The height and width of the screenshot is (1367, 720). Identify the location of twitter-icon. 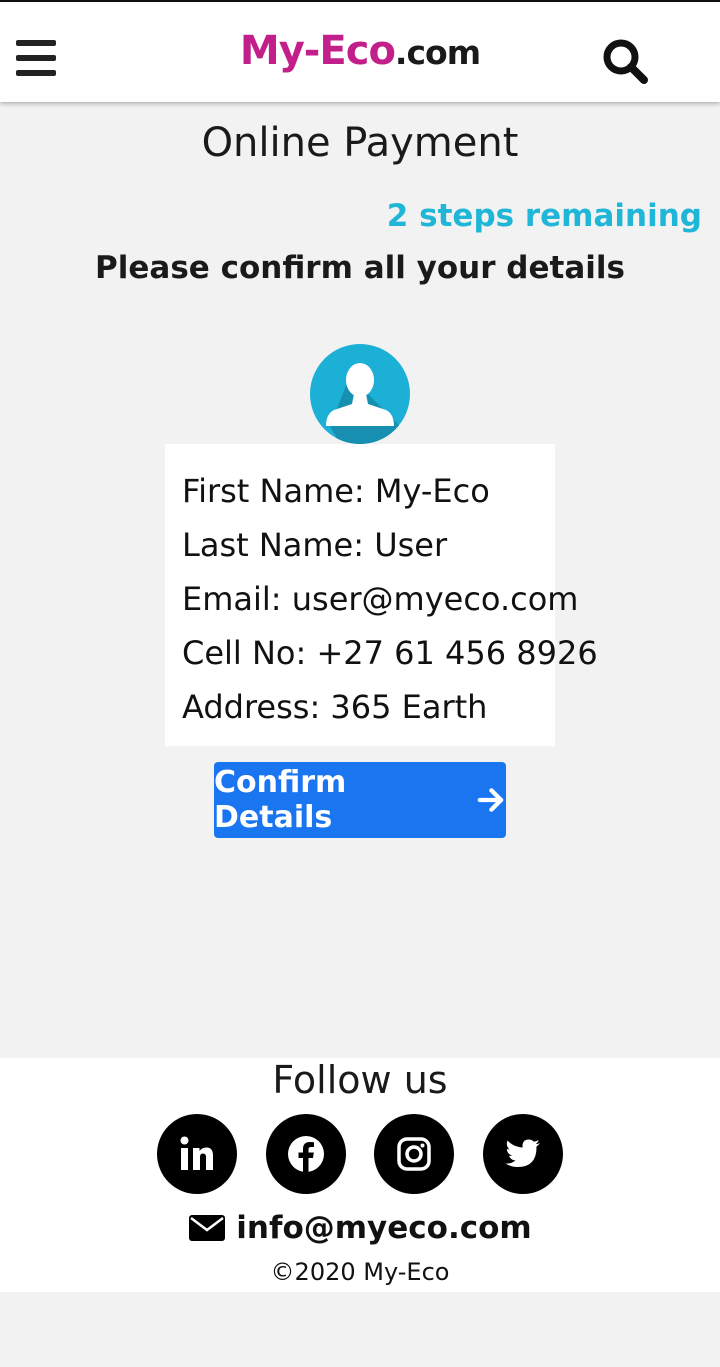
(523, 1154).